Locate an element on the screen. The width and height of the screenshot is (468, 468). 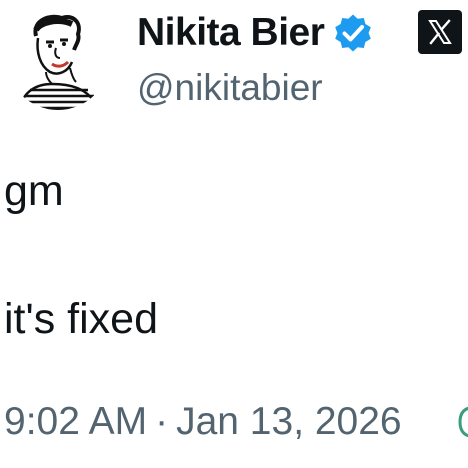
tweet-date: Jan 13, 2026 is located at coordinates (289, 421).